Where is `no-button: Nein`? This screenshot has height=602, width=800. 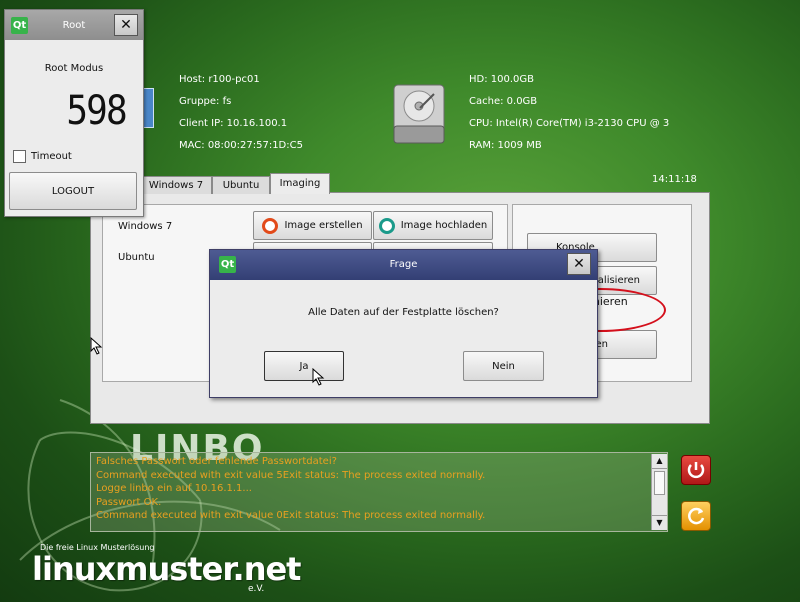
no-button: Nein is located at coordinates (503, 366).